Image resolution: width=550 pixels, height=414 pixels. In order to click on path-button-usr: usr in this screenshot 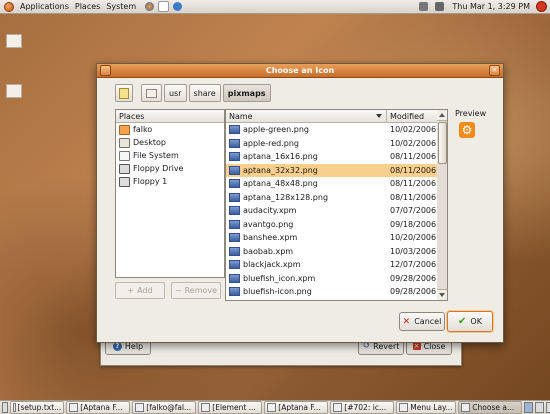, I will do `click(175, 93)`.